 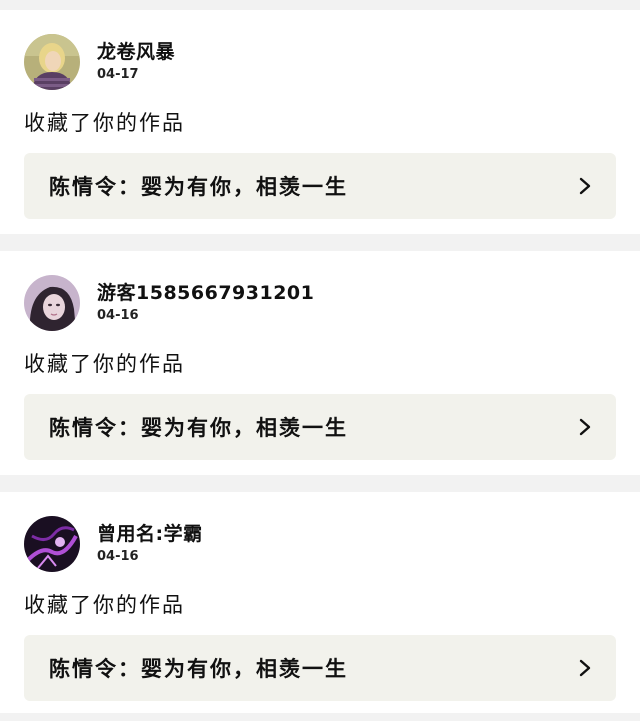 What do you see at coordinates (150, 534) in the screenshot?
I see `username: 曾用名:学霸` at bounding box center [150, 534].